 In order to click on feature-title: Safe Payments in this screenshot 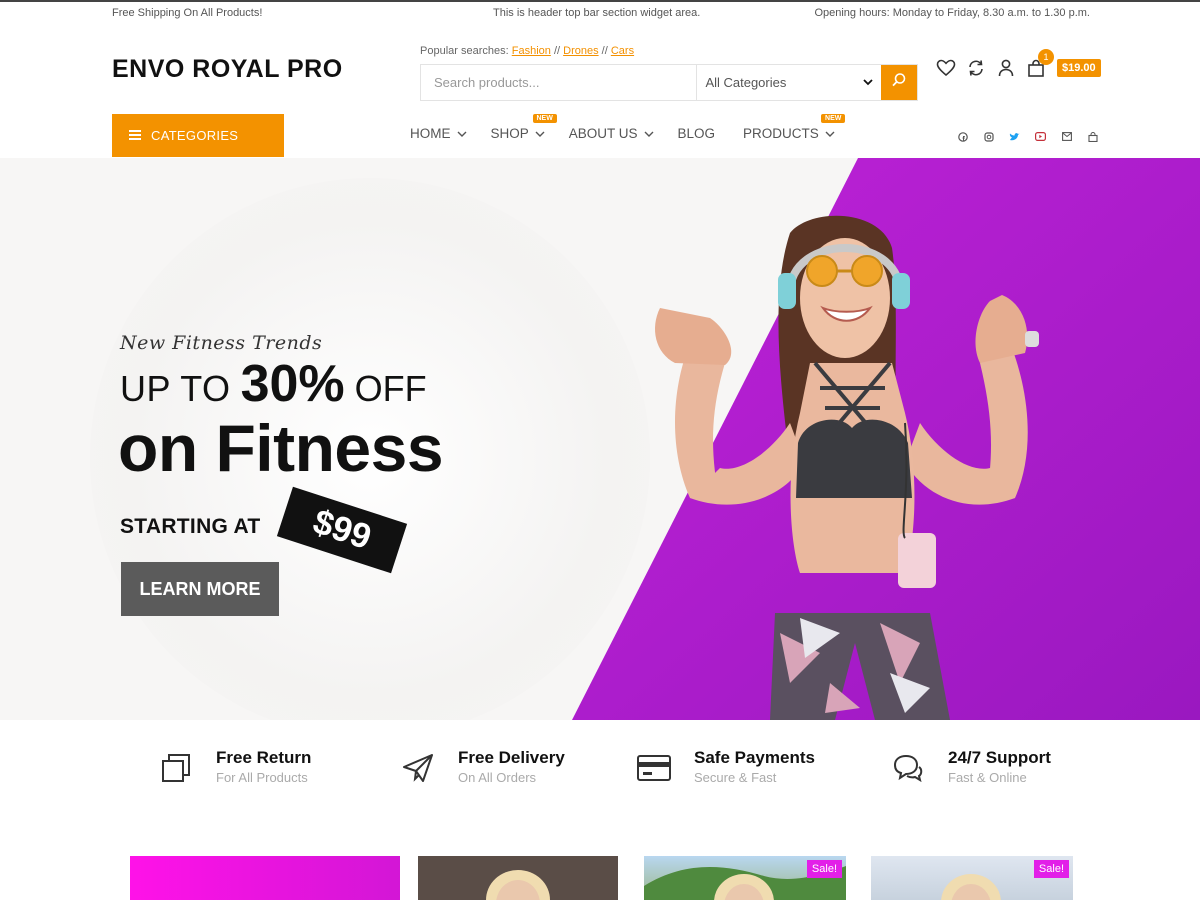, I will do `click(754, 757)`.